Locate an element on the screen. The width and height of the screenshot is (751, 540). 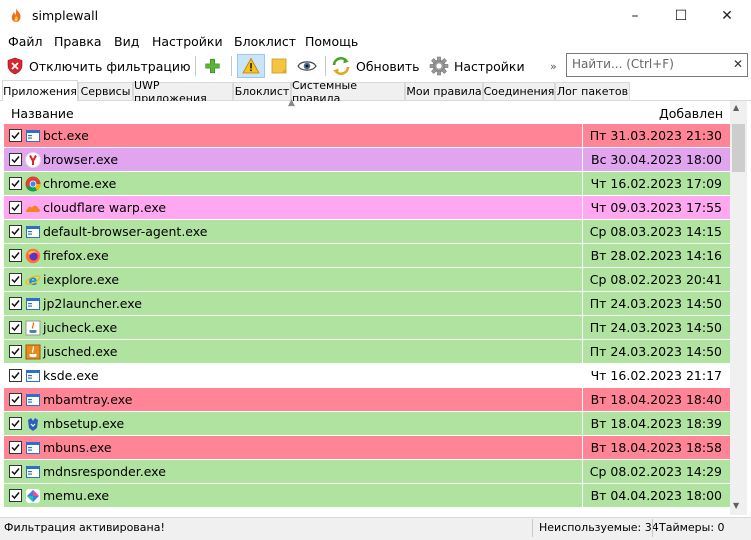
show-button is located at coordinates (307, 66).